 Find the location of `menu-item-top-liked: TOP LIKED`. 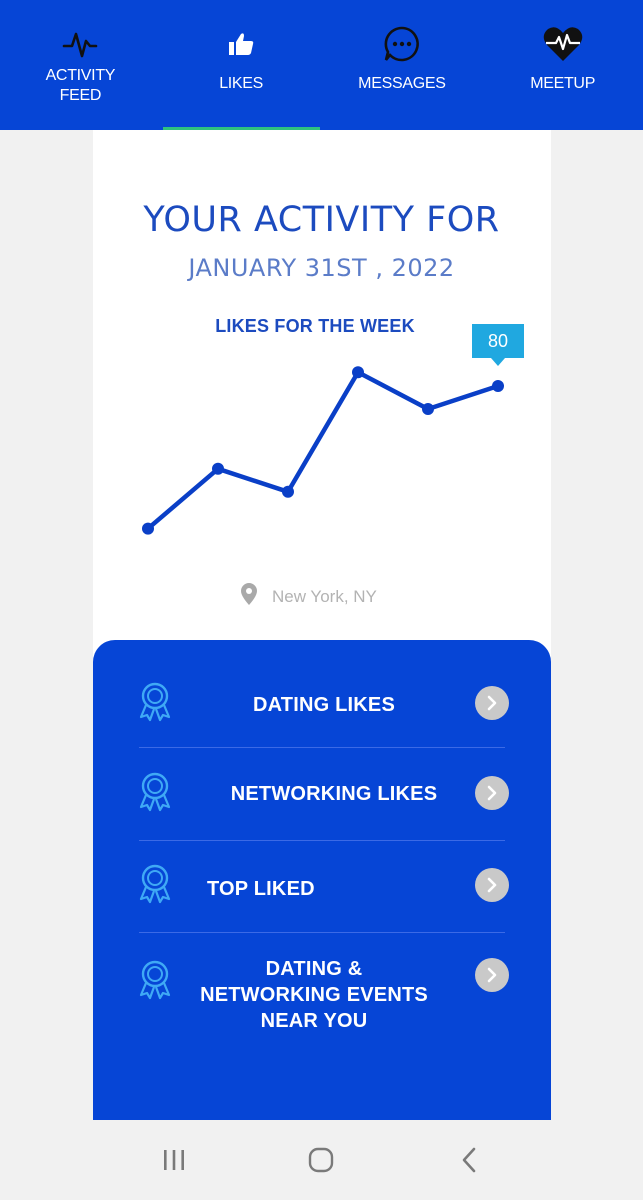

menu-item-top-liked: TOP LIKED is located at coordinates (324, 885).